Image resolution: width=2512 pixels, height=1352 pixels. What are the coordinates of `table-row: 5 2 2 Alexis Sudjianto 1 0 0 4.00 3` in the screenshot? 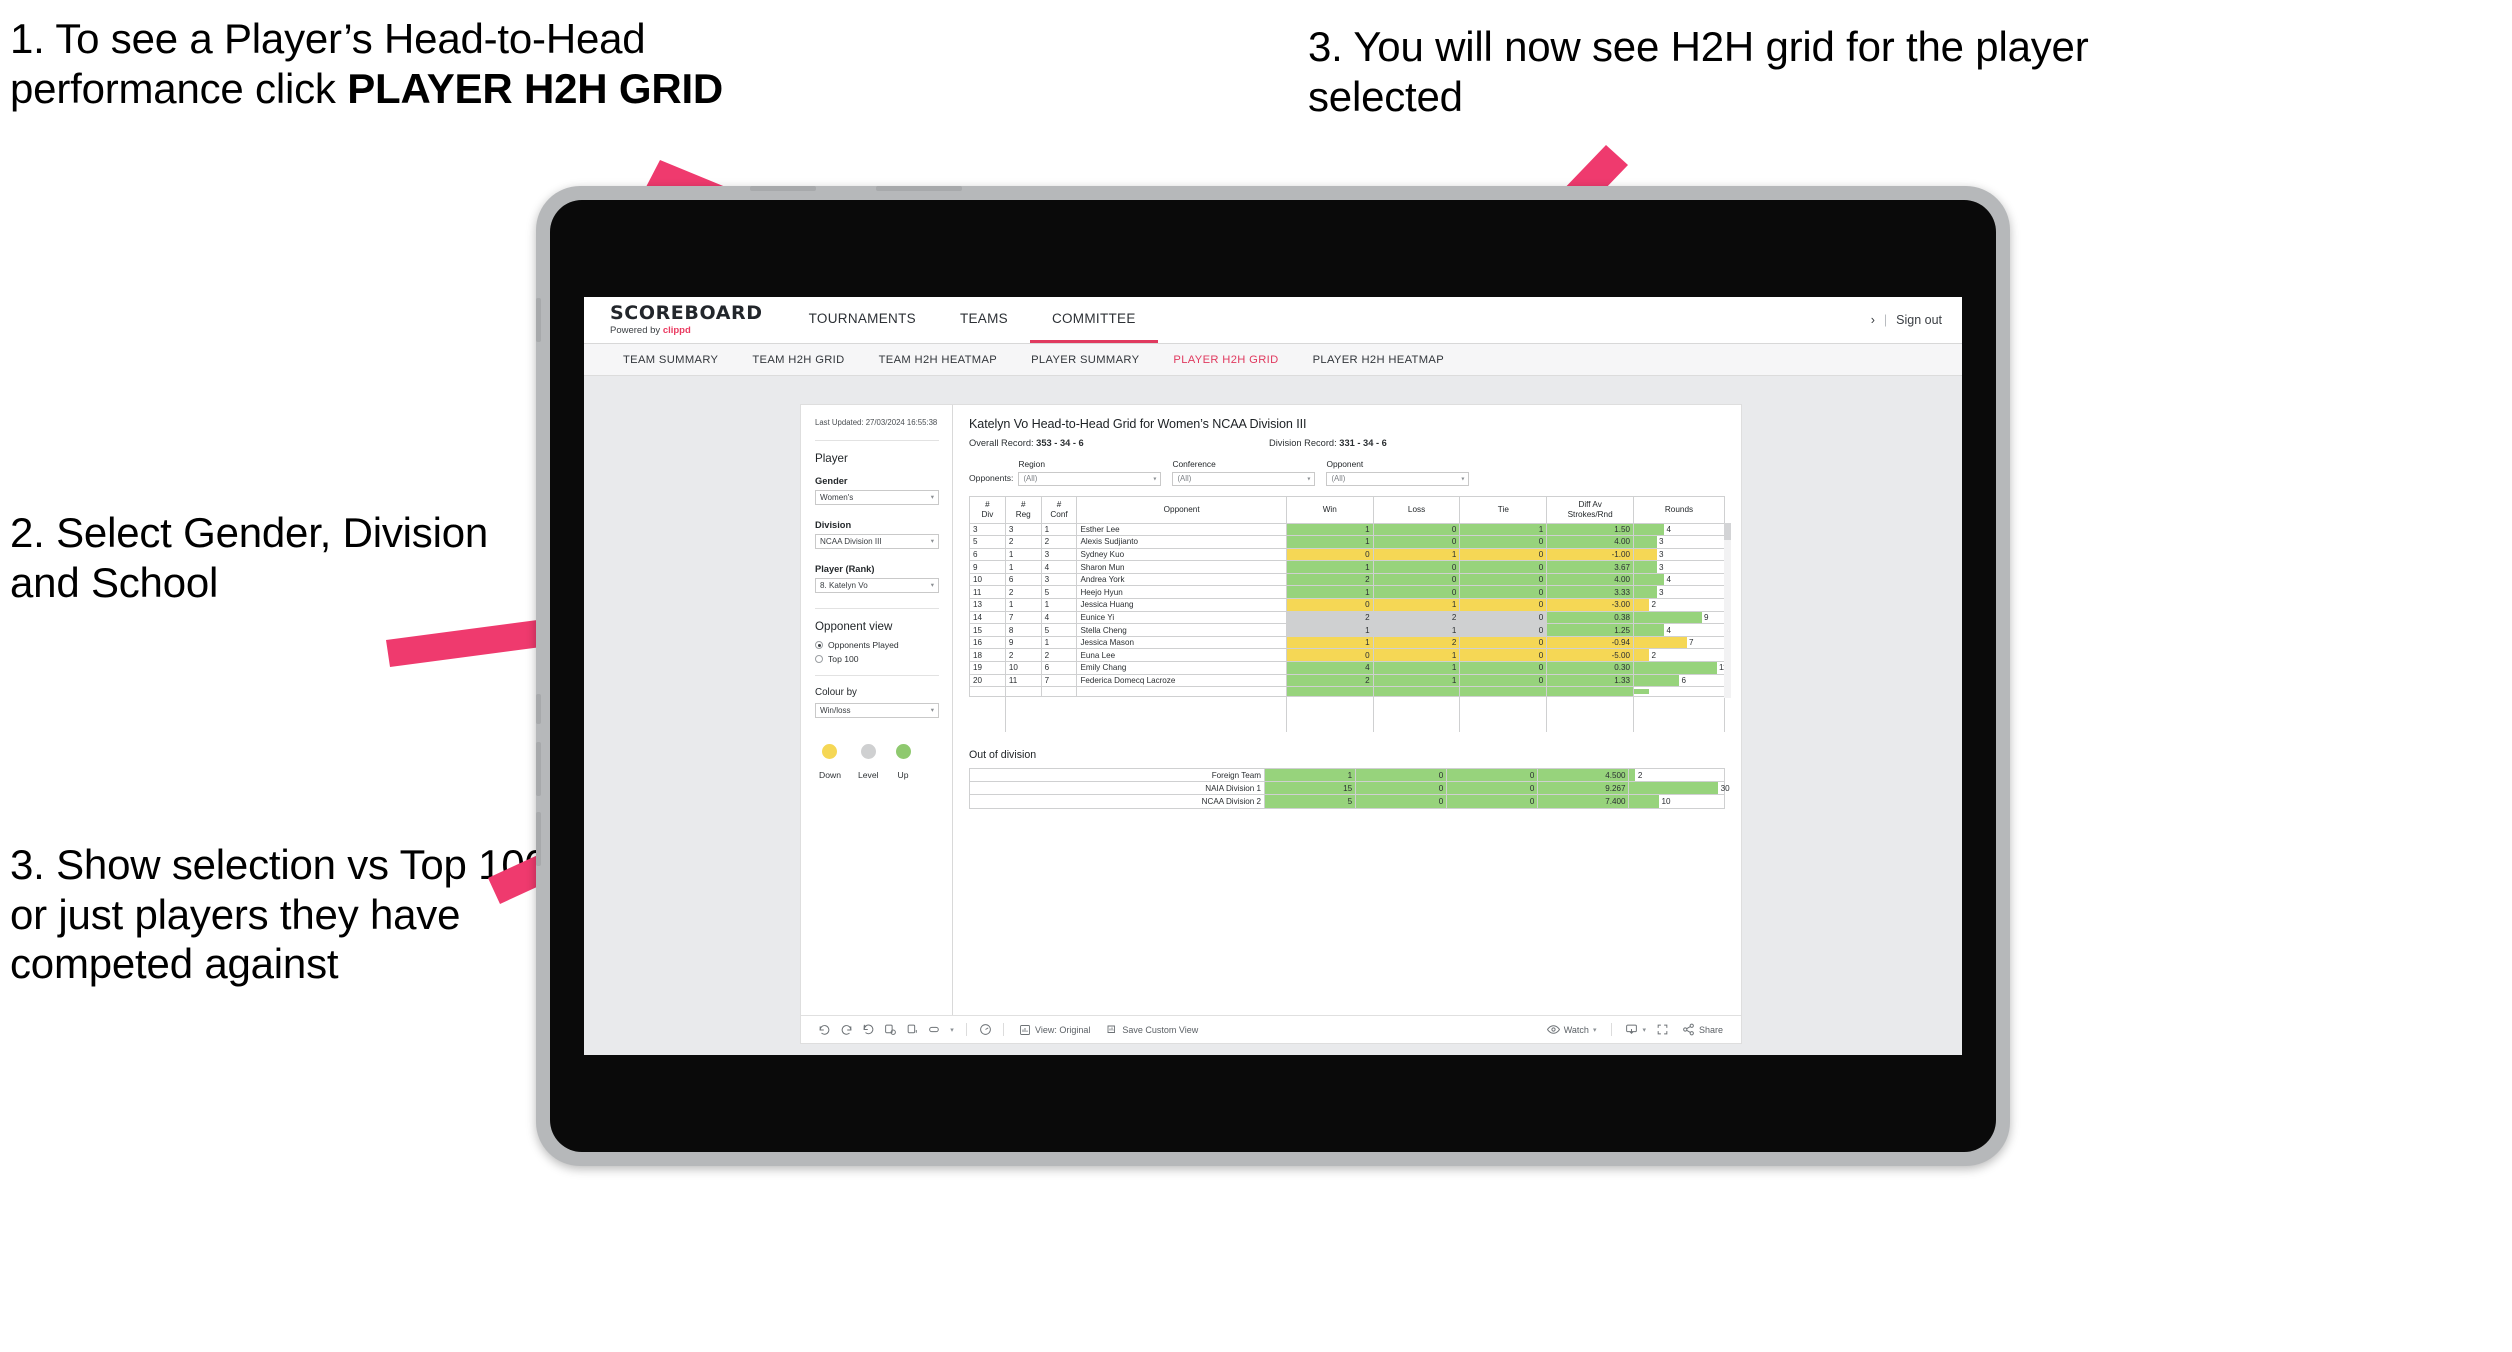 It's located at (1347, 542).